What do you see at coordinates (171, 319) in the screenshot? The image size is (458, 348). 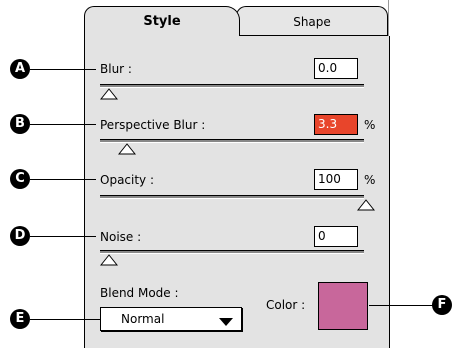 I see `blend-mode-select: Normal` at bounding box center [171, 319].